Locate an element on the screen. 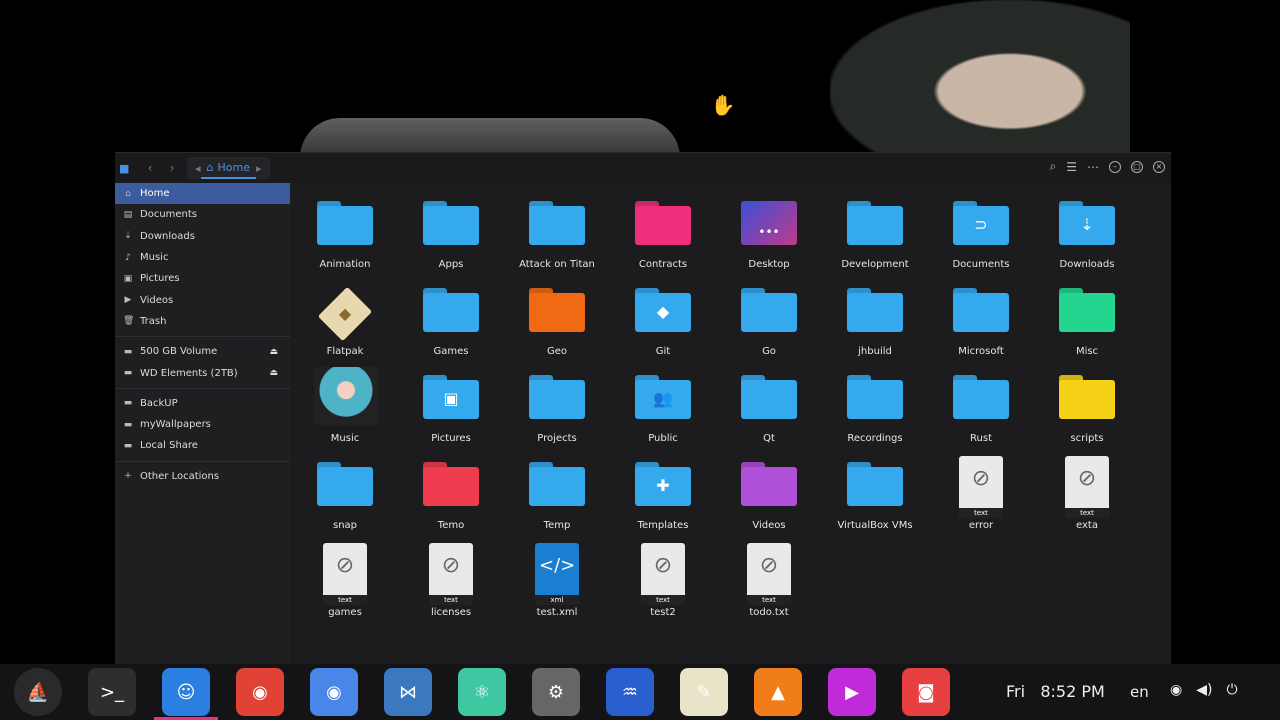 Image resolution: width=1280 pixels, height=720 pixels. file-name: Temo is located at coordinates (451, 525).